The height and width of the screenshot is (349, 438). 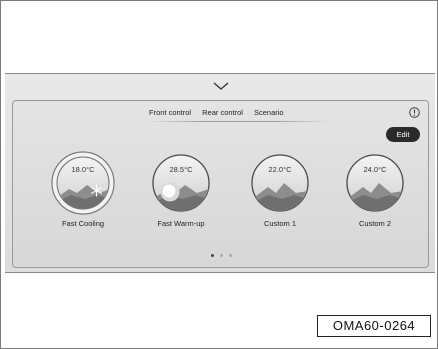 What do you see at coordinates (83, 169) in the screenshot?
I see `preset-temperature: 18.0°C` at bounding box center [83, 169].